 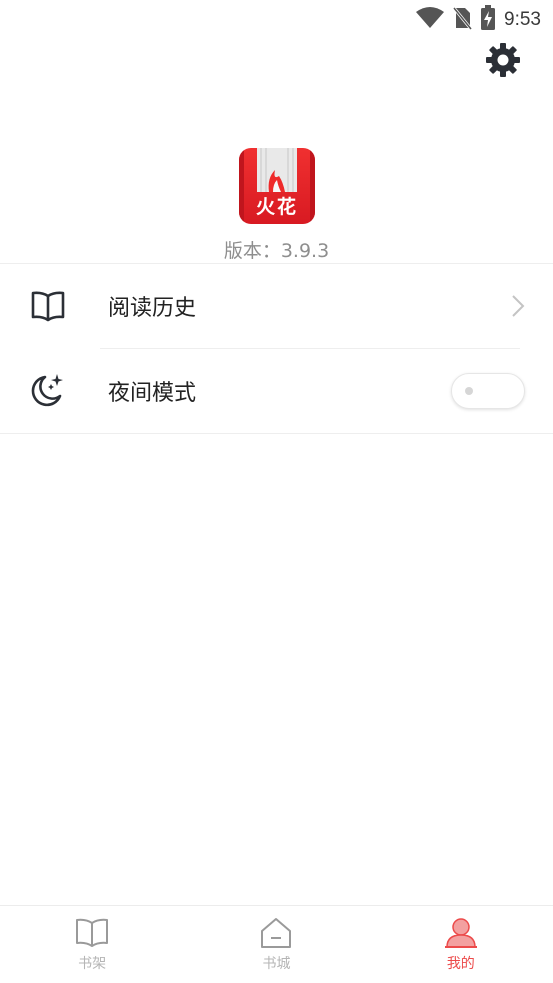 I want to click on bottom-nav: 书架 书城 我的, so click(x=276, y=944).